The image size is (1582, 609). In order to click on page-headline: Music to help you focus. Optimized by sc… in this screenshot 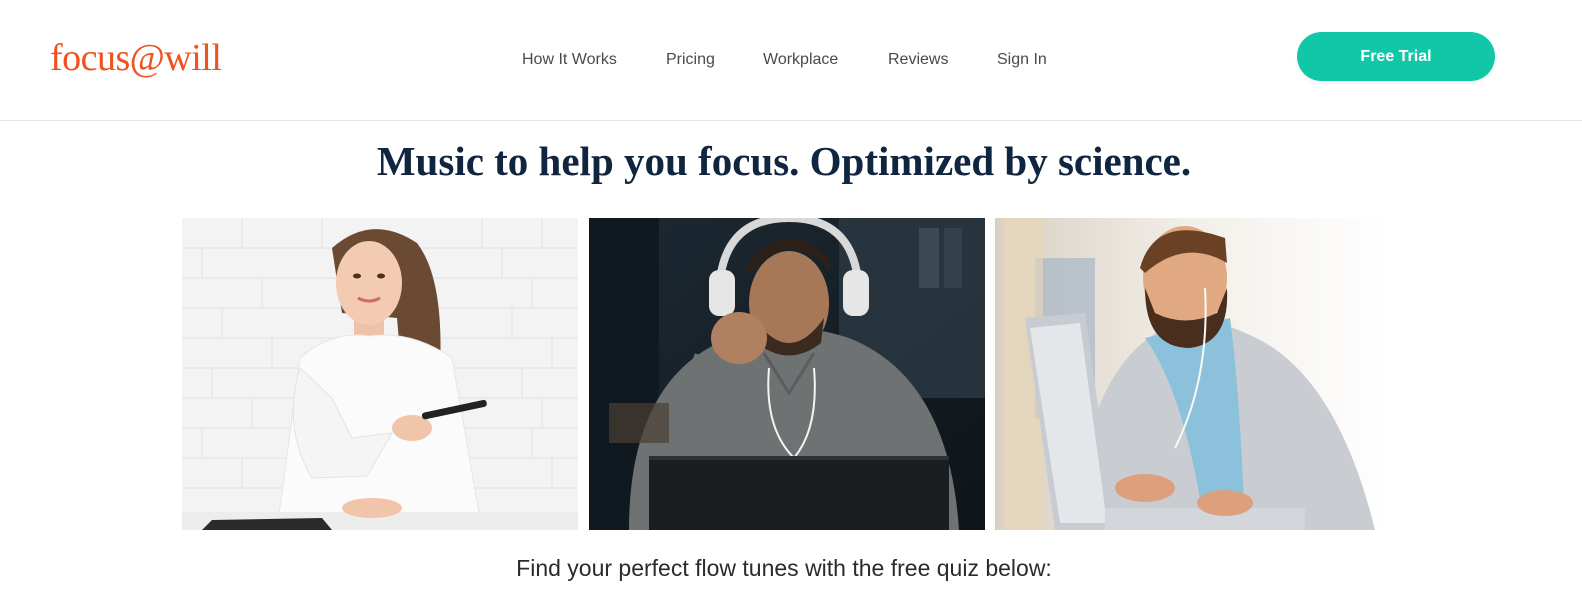, I will do `click(784, 161)`.